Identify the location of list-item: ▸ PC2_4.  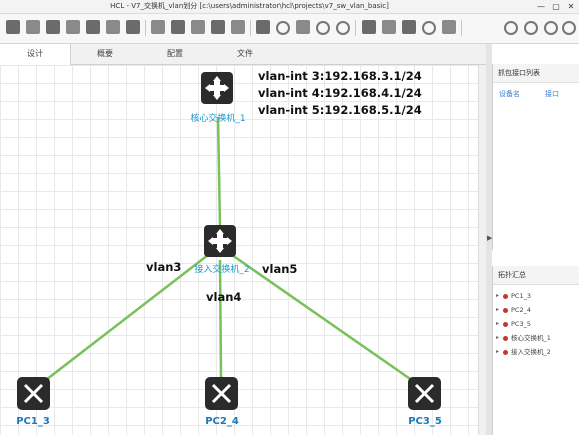
(536, 310).